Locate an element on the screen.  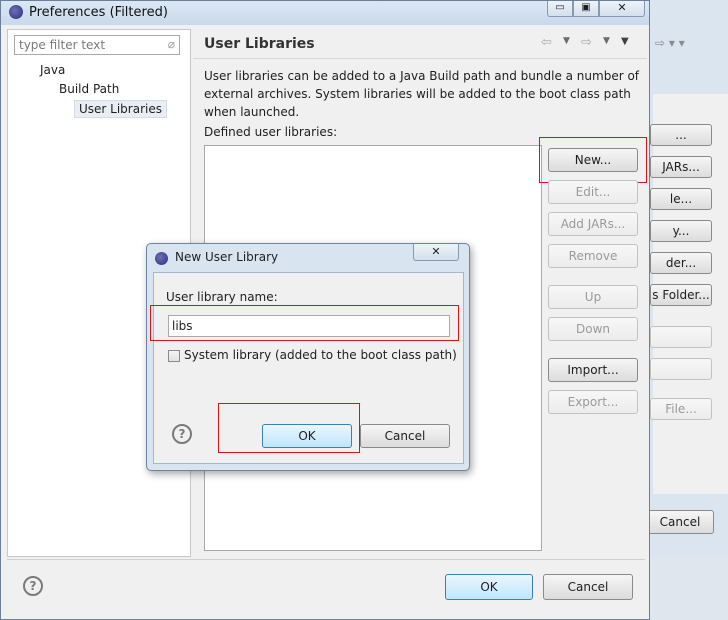
highlight-ok-button is located at coordinates (289, 428).